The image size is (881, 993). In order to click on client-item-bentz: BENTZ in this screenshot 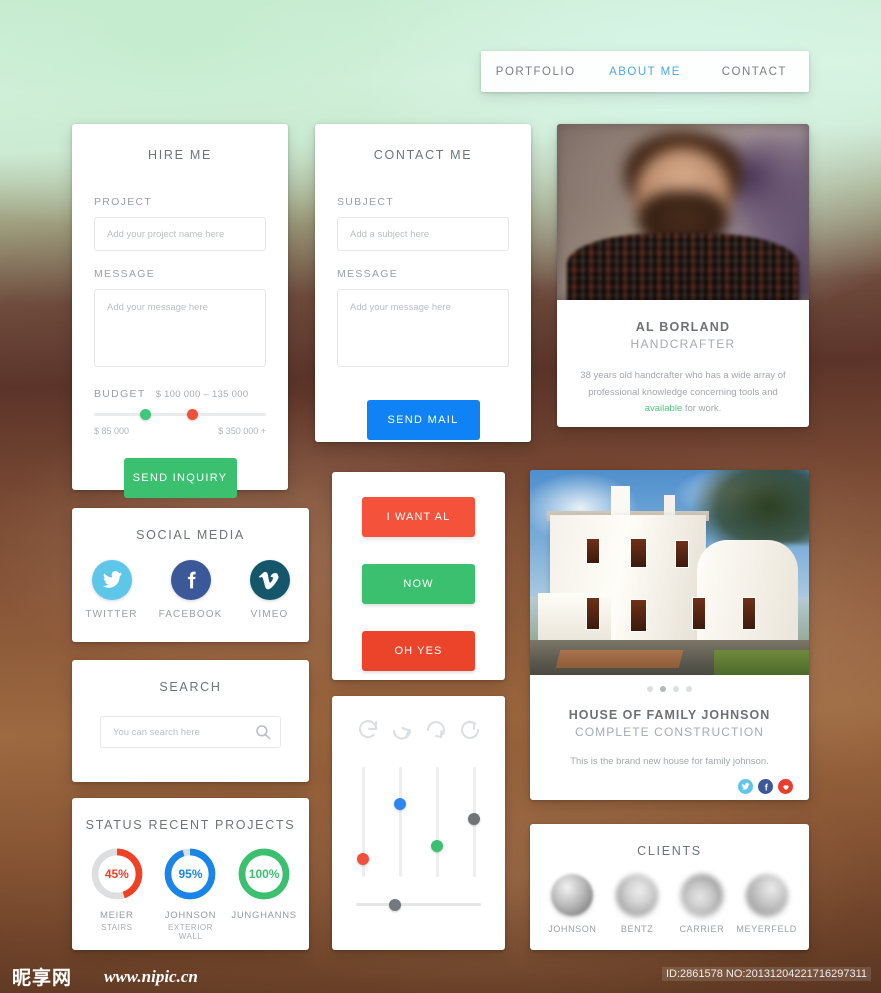, I will do `click(637, 904)`.